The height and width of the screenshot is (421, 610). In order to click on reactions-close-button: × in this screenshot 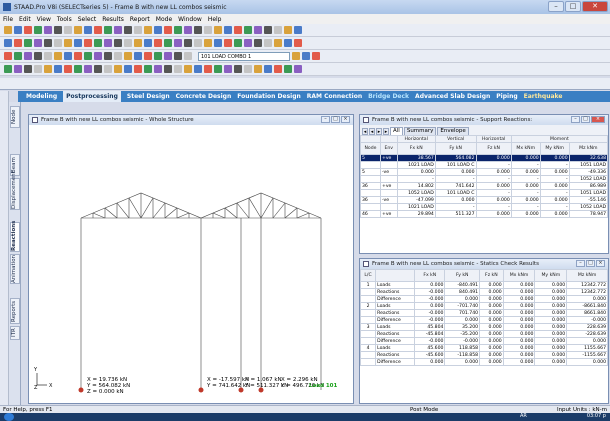, I will do `click(598, 119)`.